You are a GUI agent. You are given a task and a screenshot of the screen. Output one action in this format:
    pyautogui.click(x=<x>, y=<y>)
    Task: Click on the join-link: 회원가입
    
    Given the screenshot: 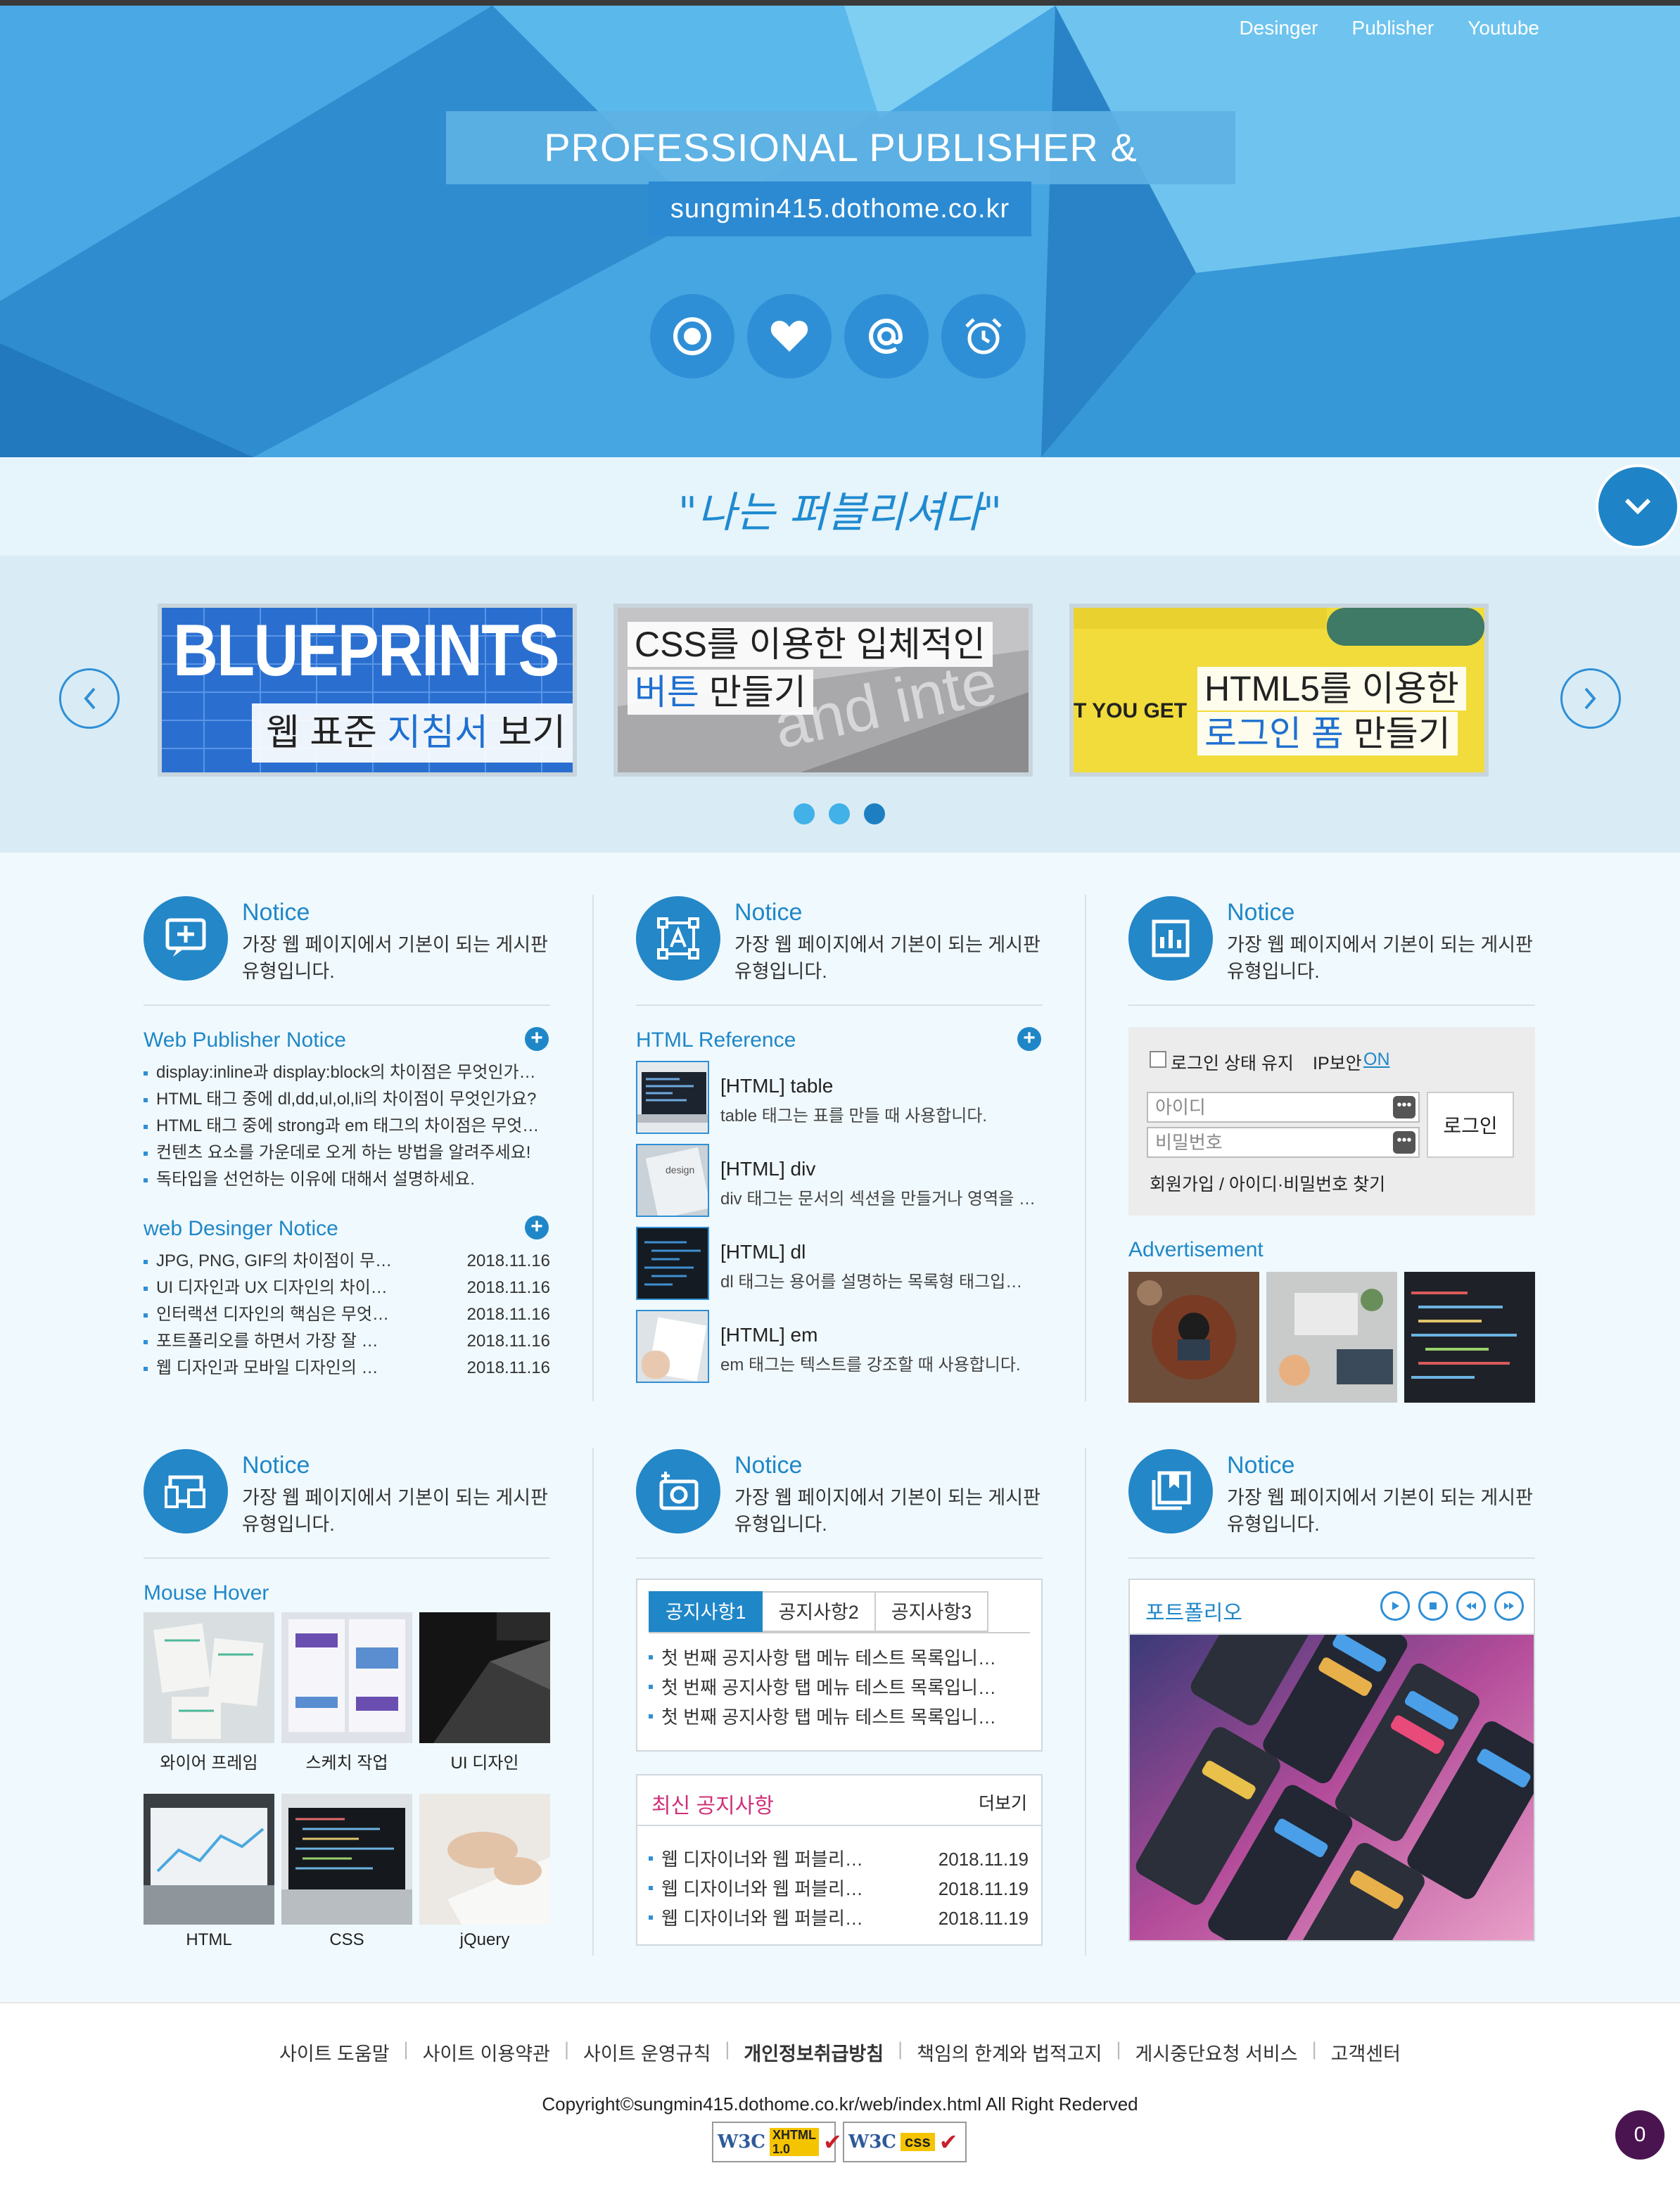 What is the action you would take?
    pyautogui.click(x=1182, y=1185)
    